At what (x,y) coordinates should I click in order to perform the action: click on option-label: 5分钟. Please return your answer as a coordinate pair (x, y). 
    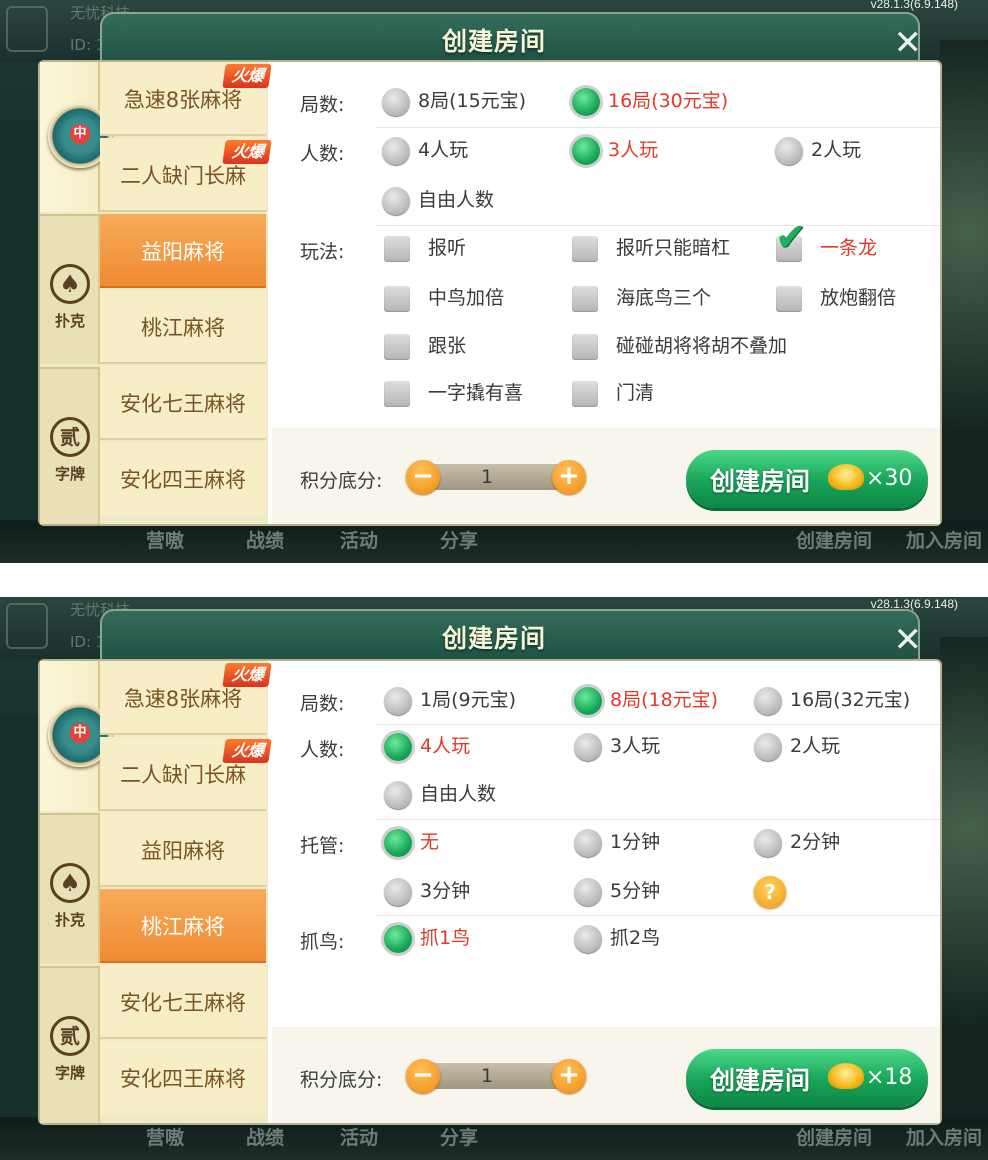
    Looking at the image, I should click on (635, 891).